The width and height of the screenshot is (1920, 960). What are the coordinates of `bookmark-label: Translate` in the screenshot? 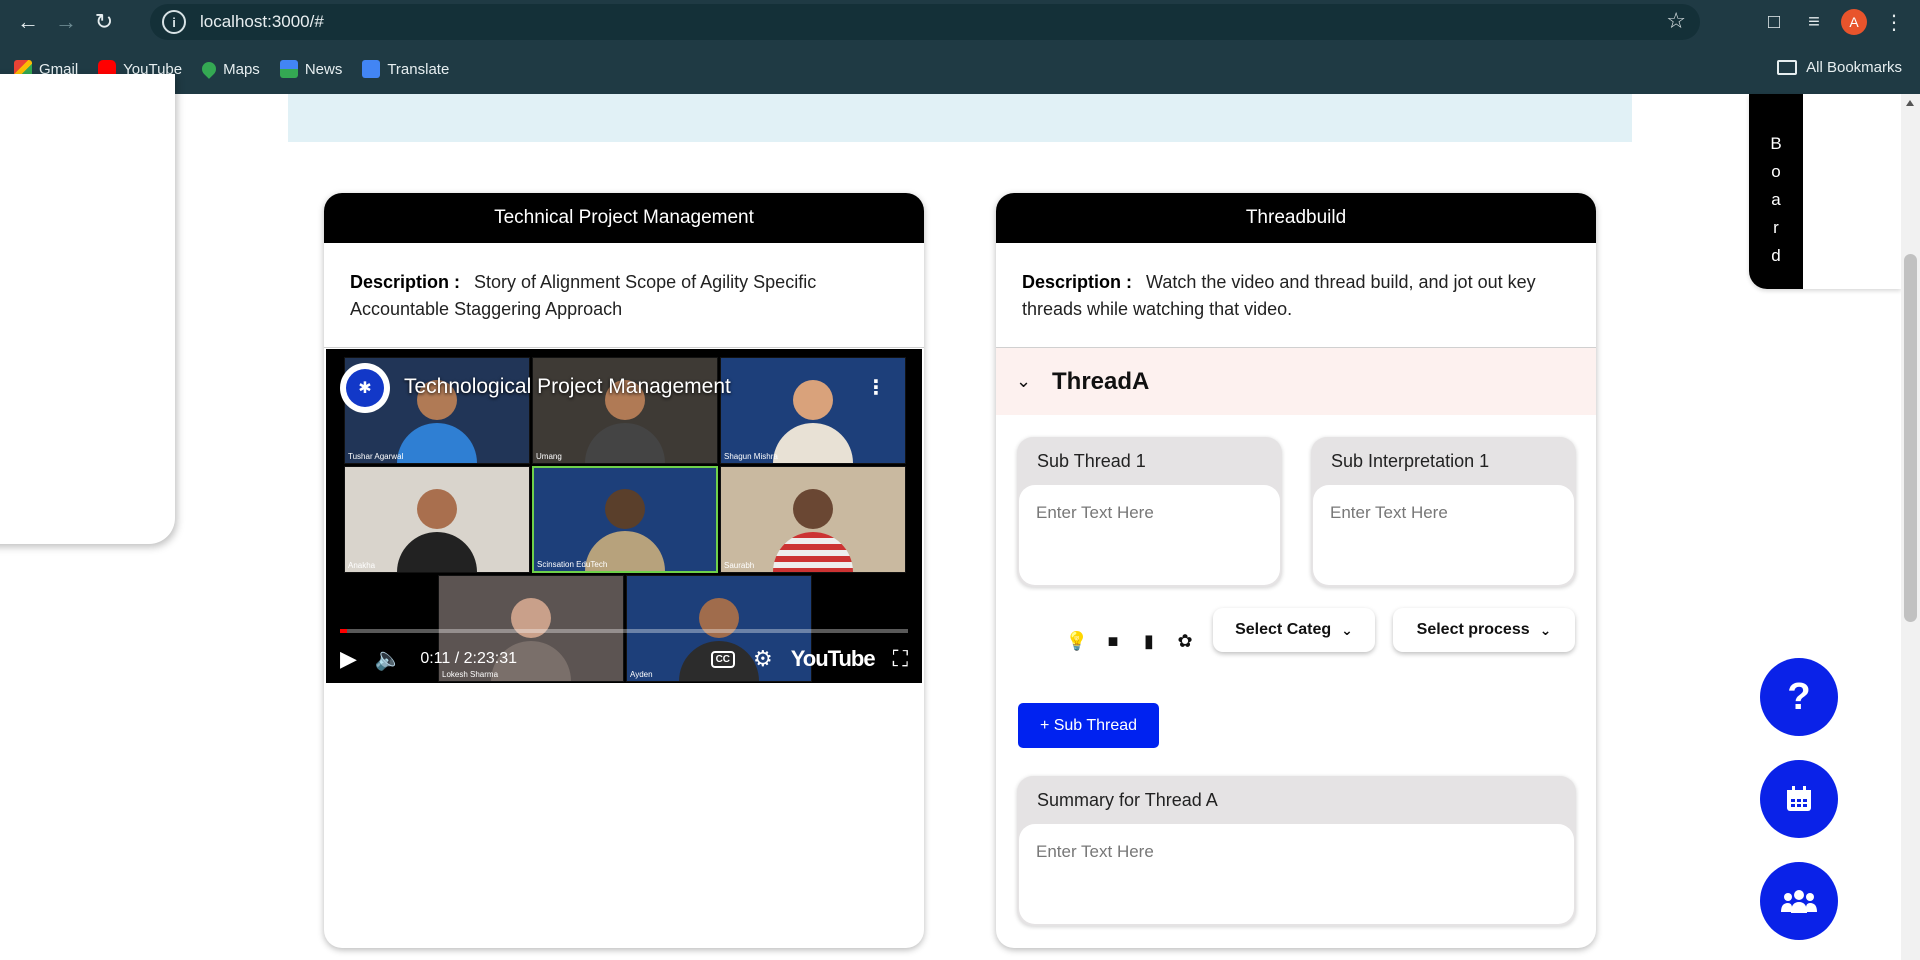 It's located at (418, 69).